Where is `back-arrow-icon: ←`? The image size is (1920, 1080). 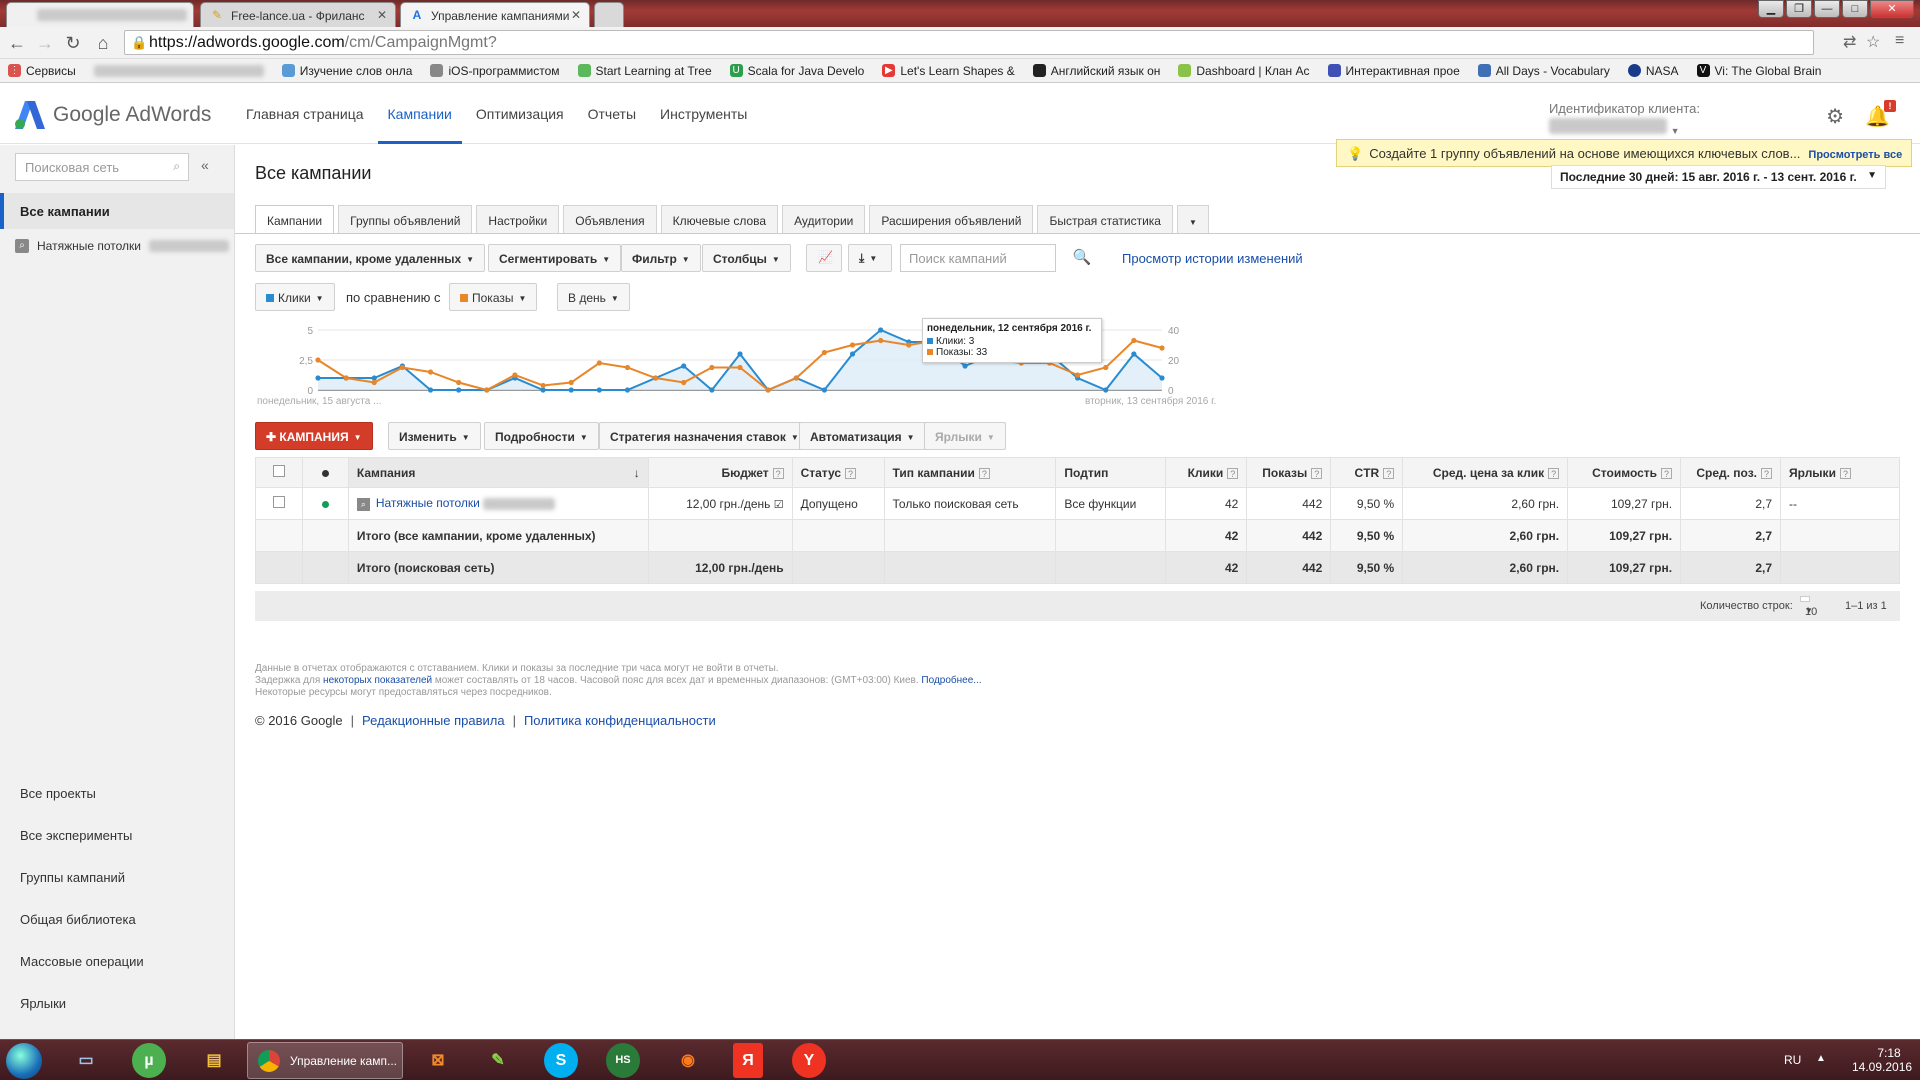
back-arrow-icon: ← is located at coordinates (17, 43).